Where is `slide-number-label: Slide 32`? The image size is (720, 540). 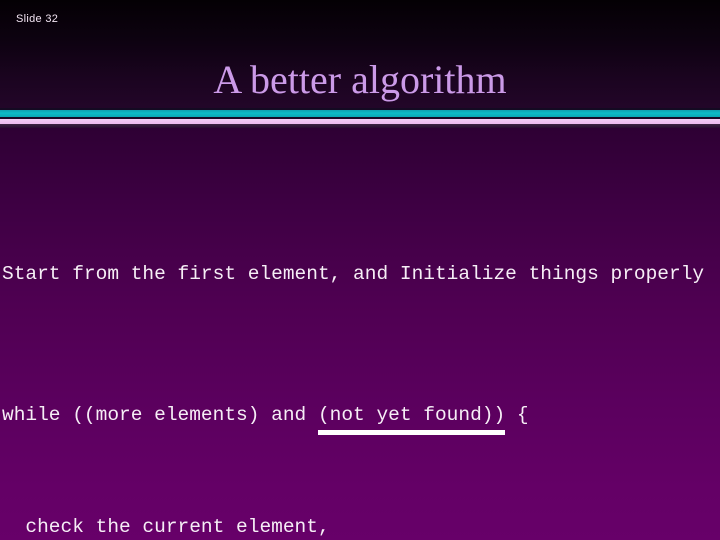 slide-number-label: Slide 32 is located at coordinates (37, 19).